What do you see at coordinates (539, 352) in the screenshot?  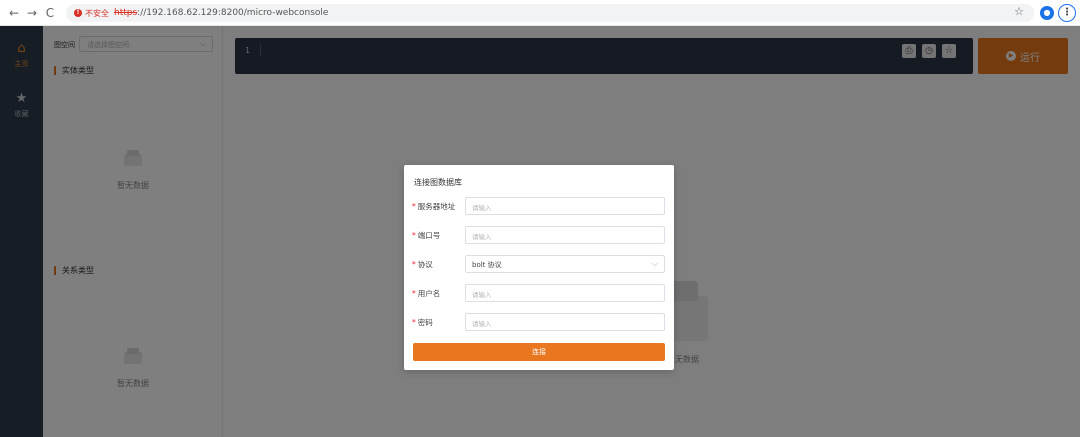 I see `connect-button: 连接` at bounding box center [539, 352].